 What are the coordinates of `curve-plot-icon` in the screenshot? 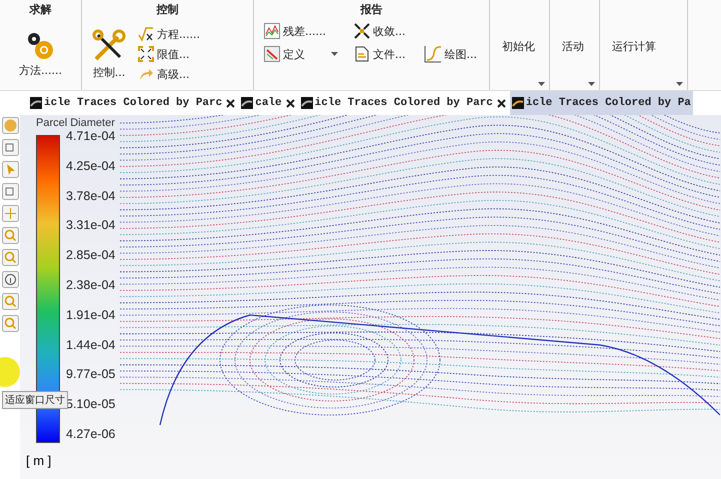 It's located at (433, 54).